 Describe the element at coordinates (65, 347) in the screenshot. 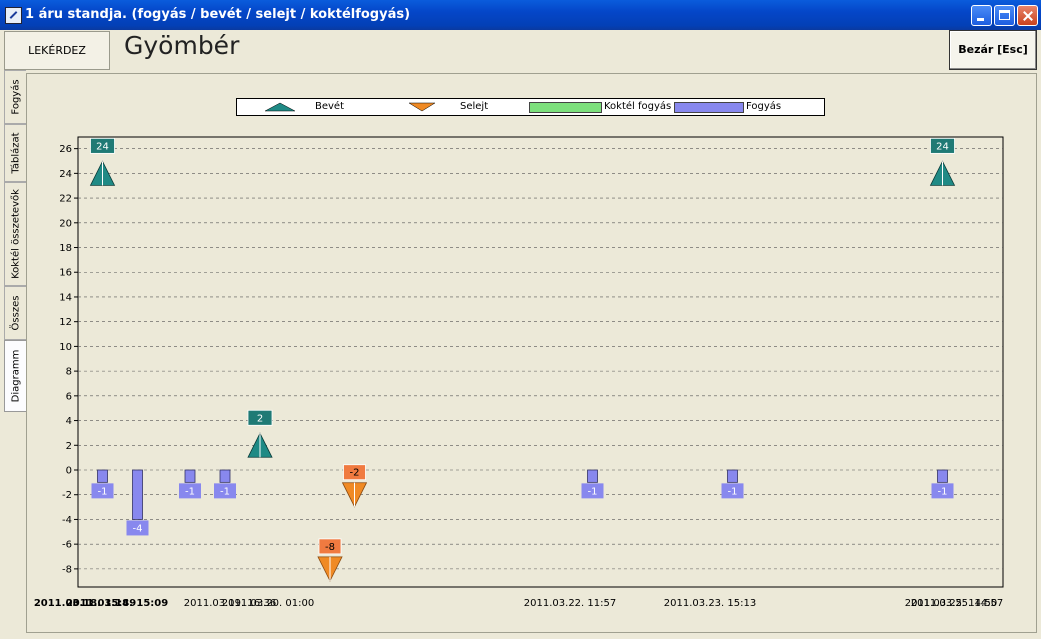

I see `y-tick-label: 10` at that location.